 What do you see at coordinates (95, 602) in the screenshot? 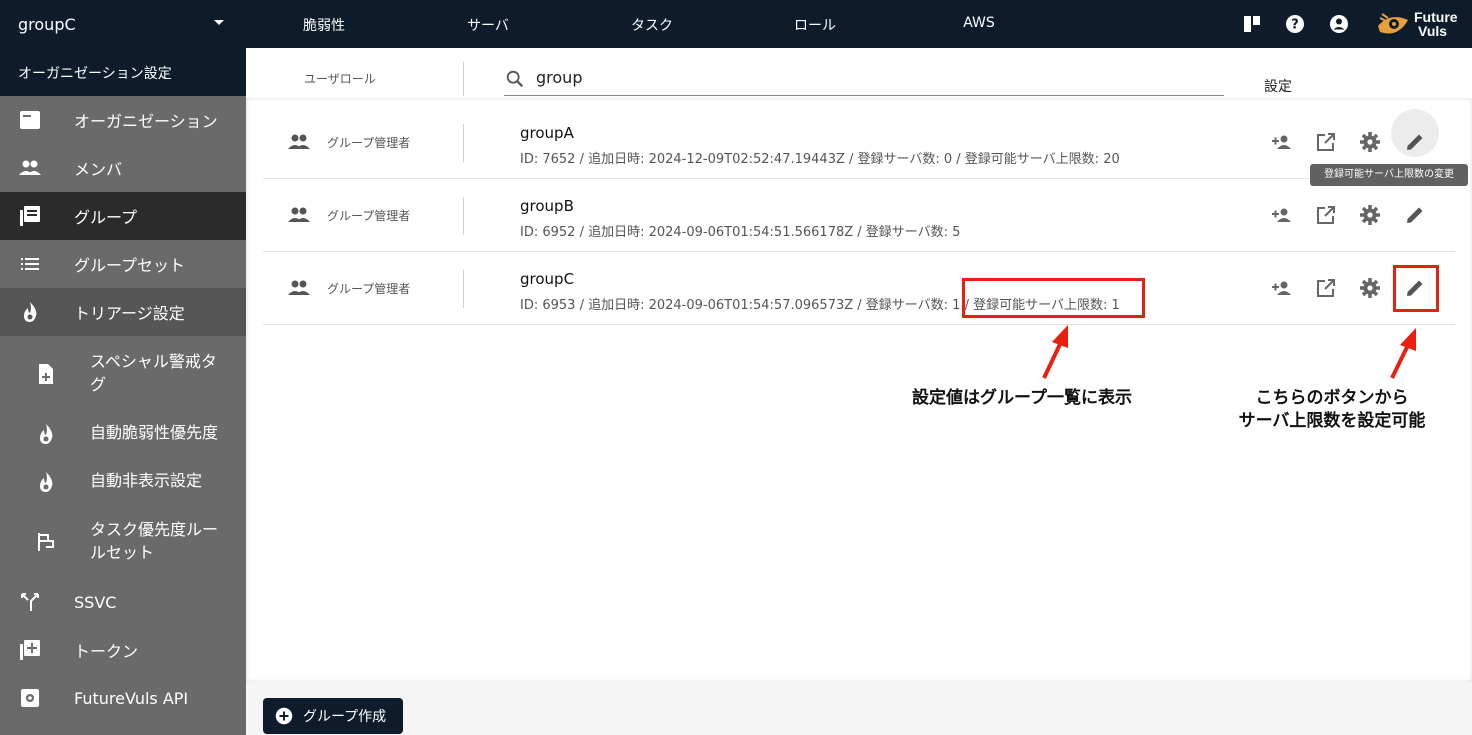
I see `sidebar-item-label: SSVC` at bounding box center [95, 602].